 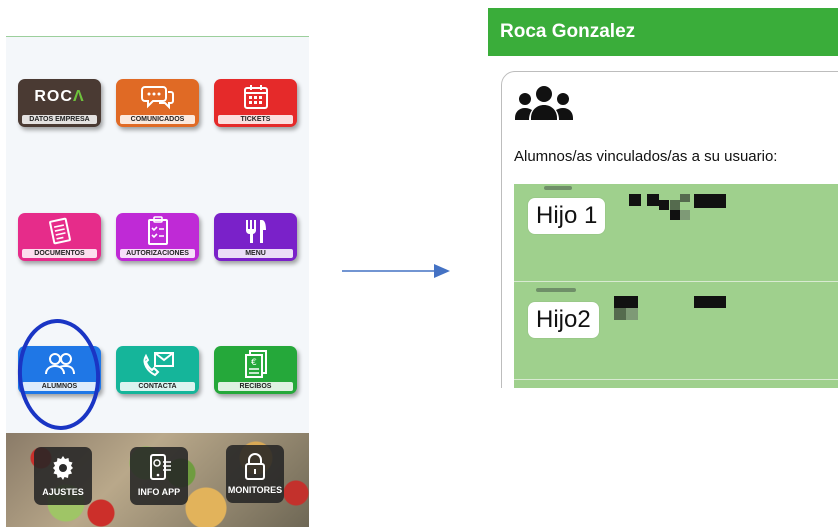 What do you see at coordinates (59, 119) in the screenshot?
I see `tile-label: DATOS EMPRESA` at bounding box center [59, 119].